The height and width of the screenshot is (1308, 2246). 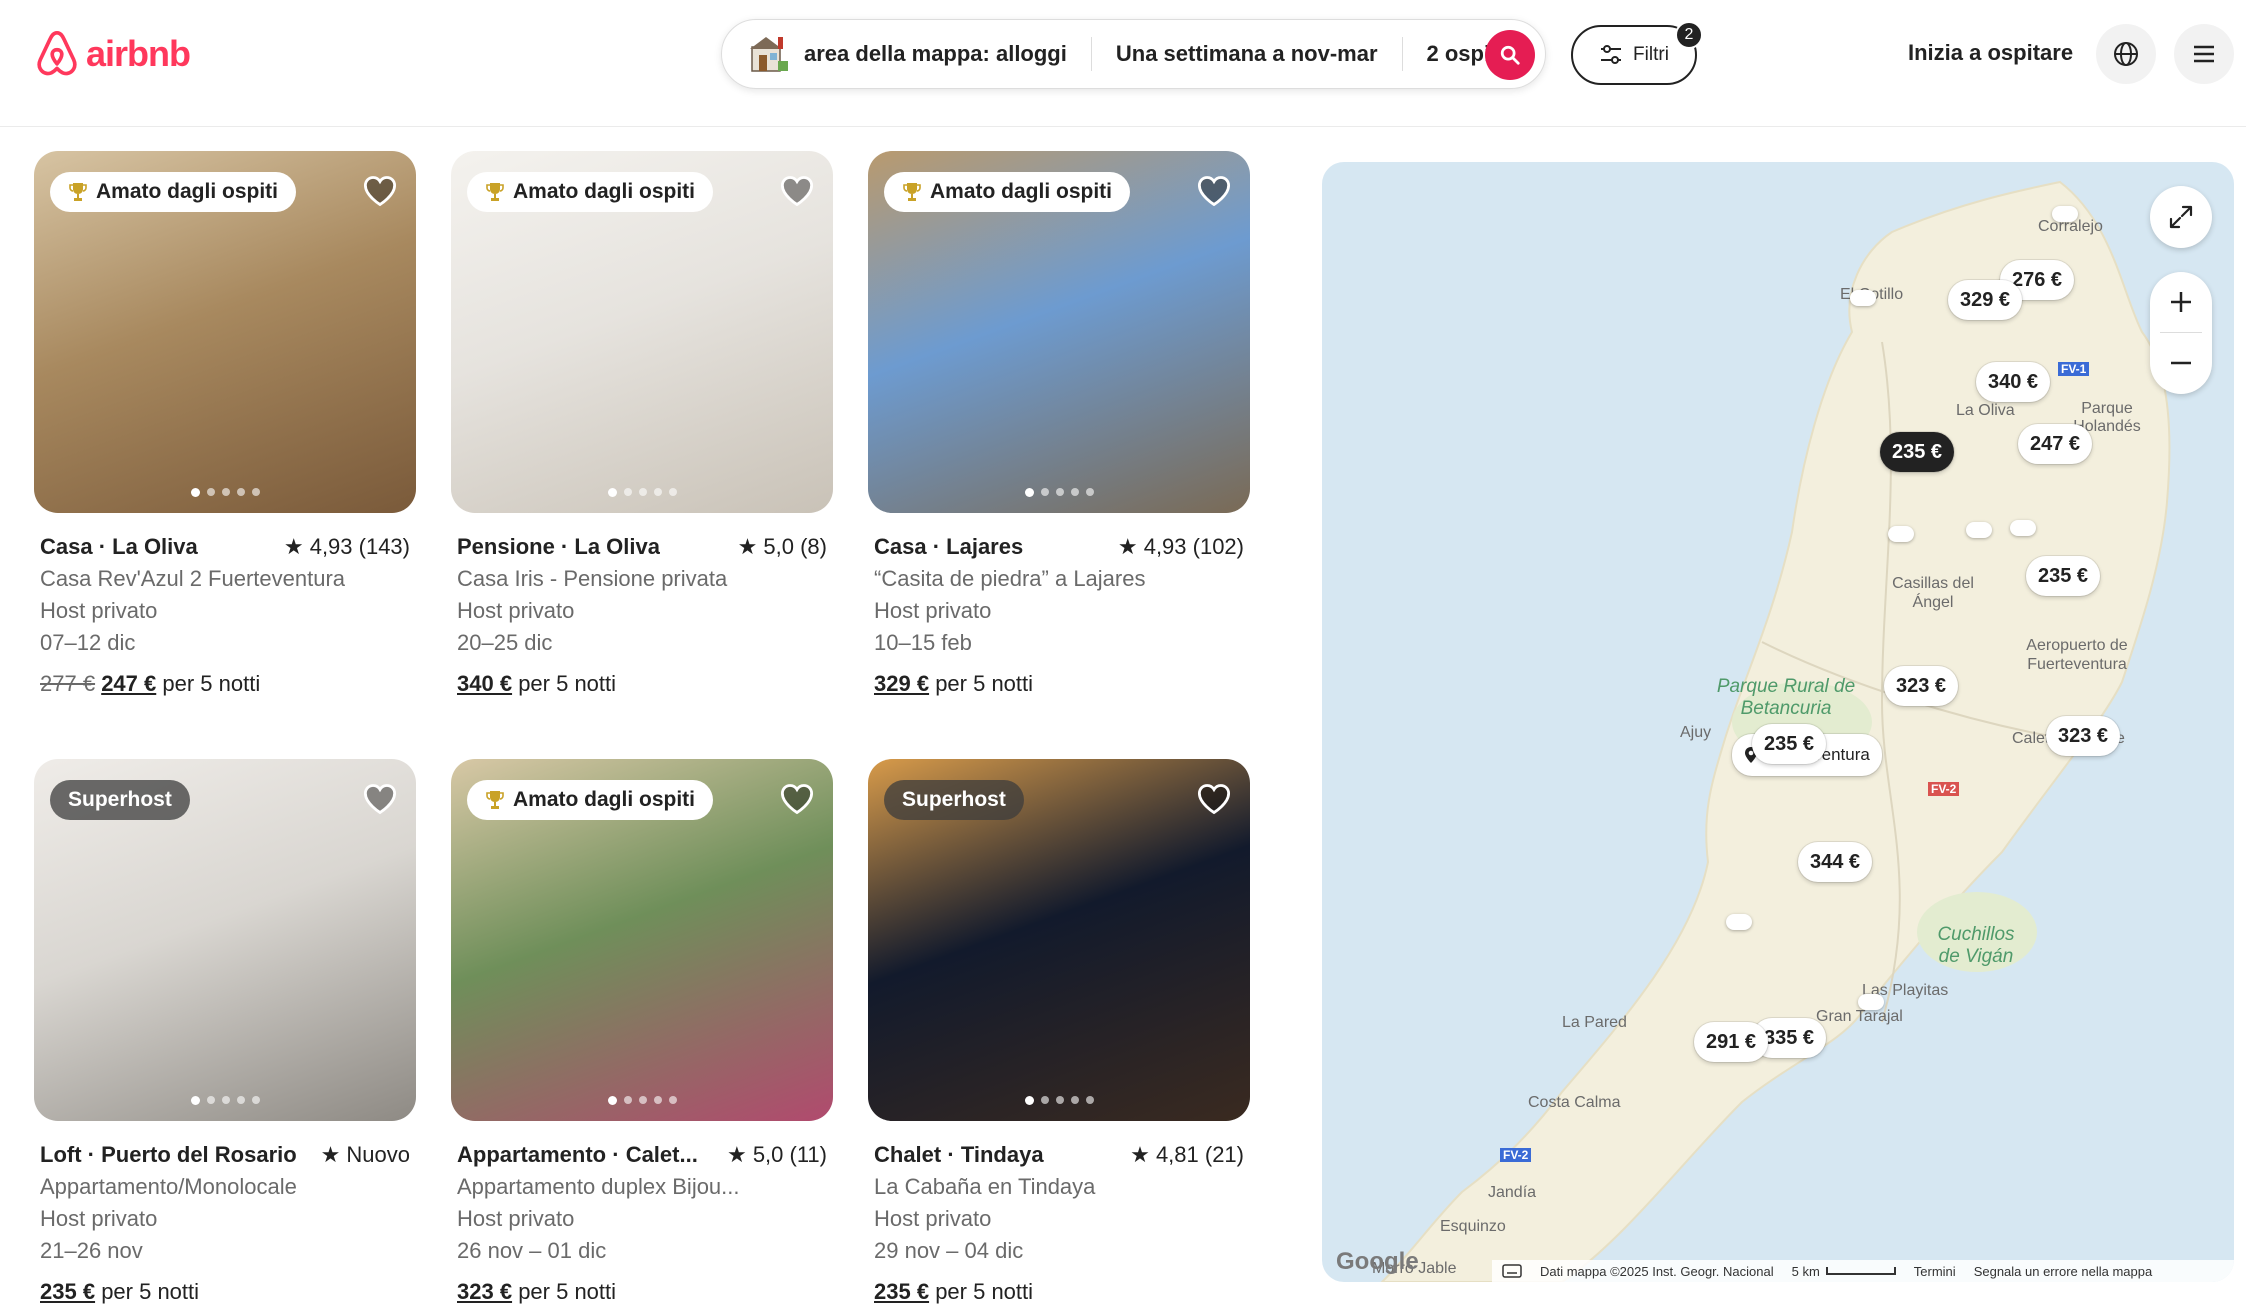 I want to click on fullscreen-button, so click(x=2181, y=217).